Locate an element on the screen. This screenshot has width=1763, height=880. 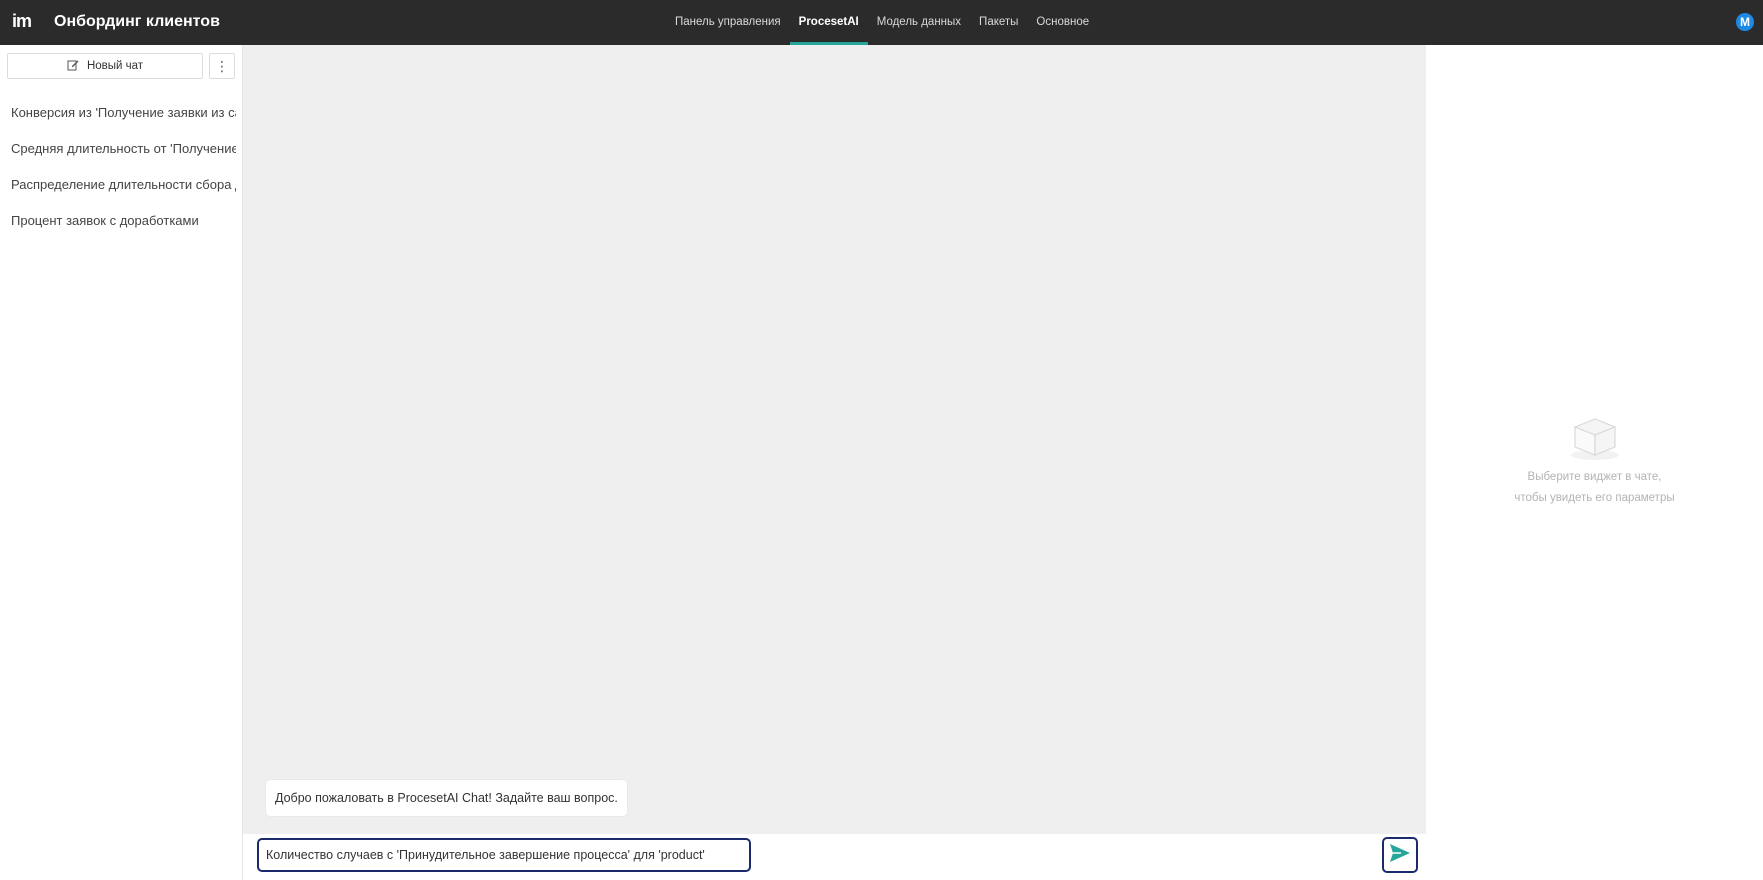
app-logo: im is located at coordinates (22, 21).